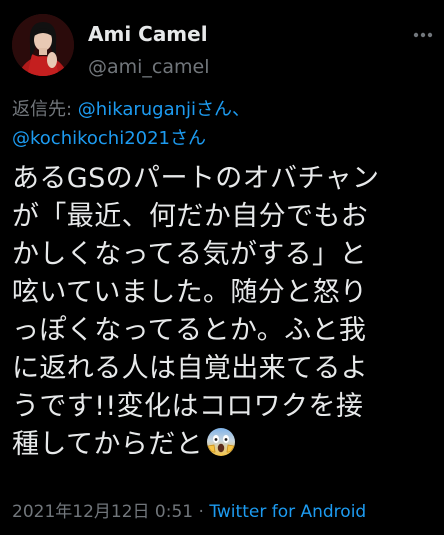 Image resolution: width=444 pixels, height=535 pixels. I want to click on tweet-text-line: が「最近、何だか自分でもお, so click(190, 216).